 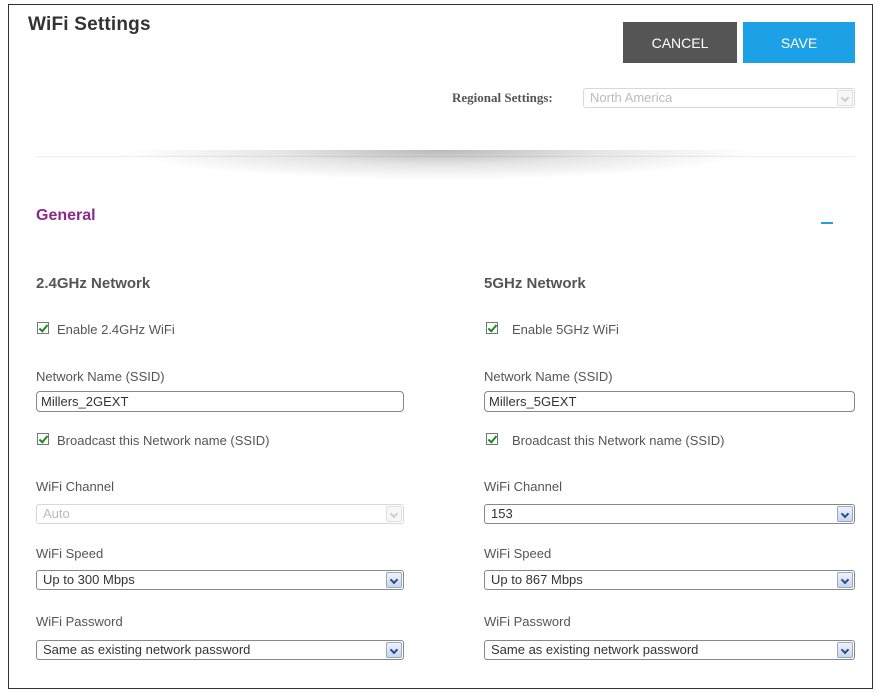 I want to click on enable-24-label: Enable 2.4GHz WiFi, so click(x=116, y=329).